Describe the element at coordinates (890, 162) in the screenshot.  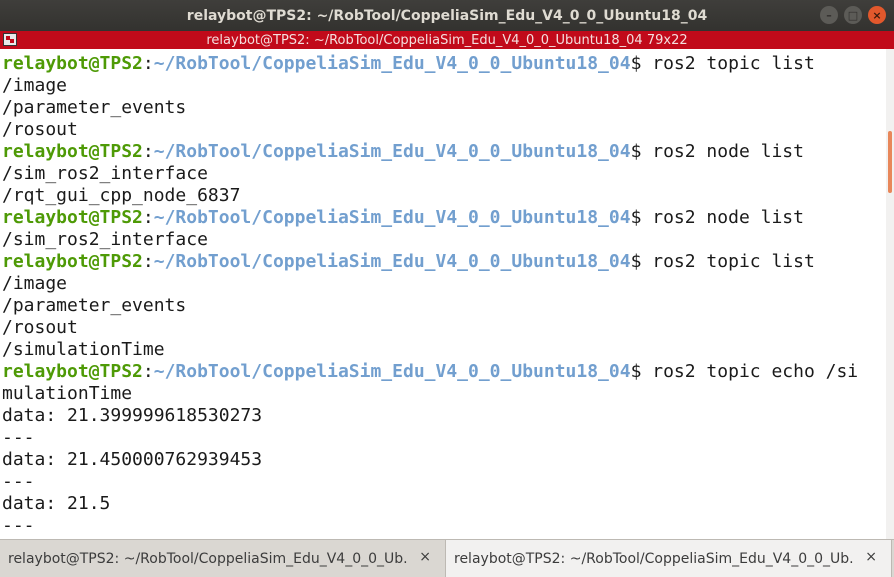
I see `scrollbar-thumb` at that location.